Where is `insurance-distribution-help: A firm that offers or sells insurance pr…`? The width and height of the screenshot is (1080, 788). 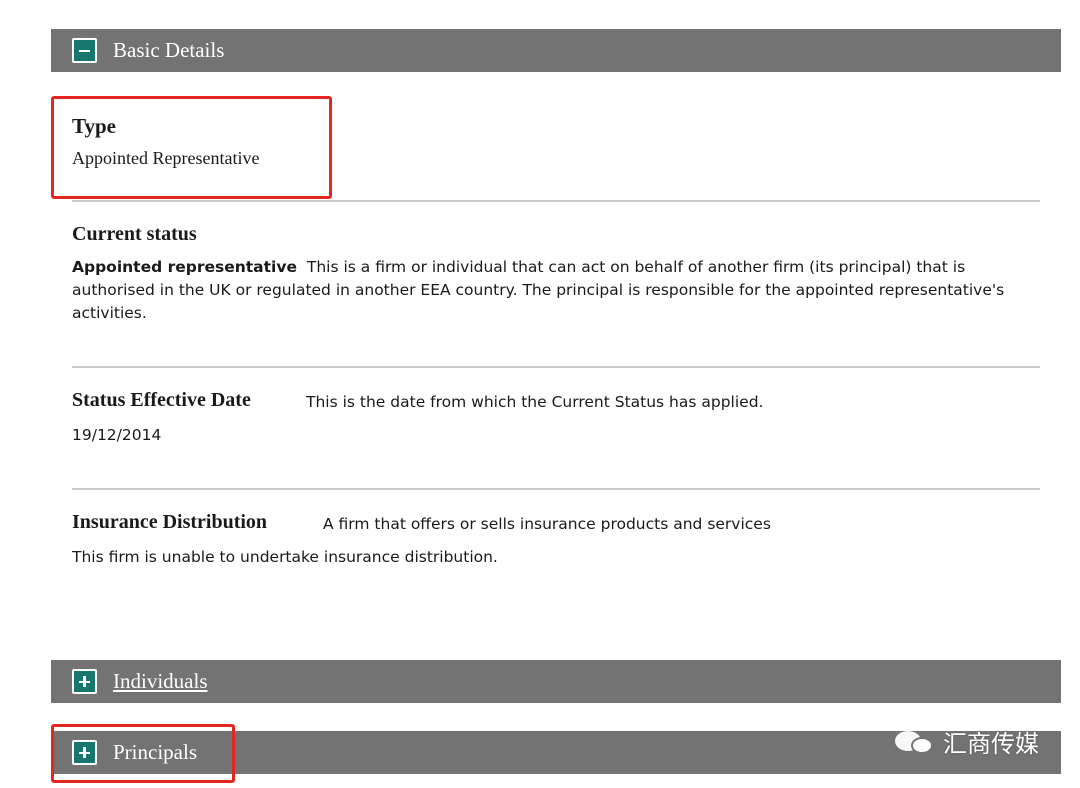 insurance-distribution-help: A firm that offers or sells insurance pr… is located at coordinates (547, 524).